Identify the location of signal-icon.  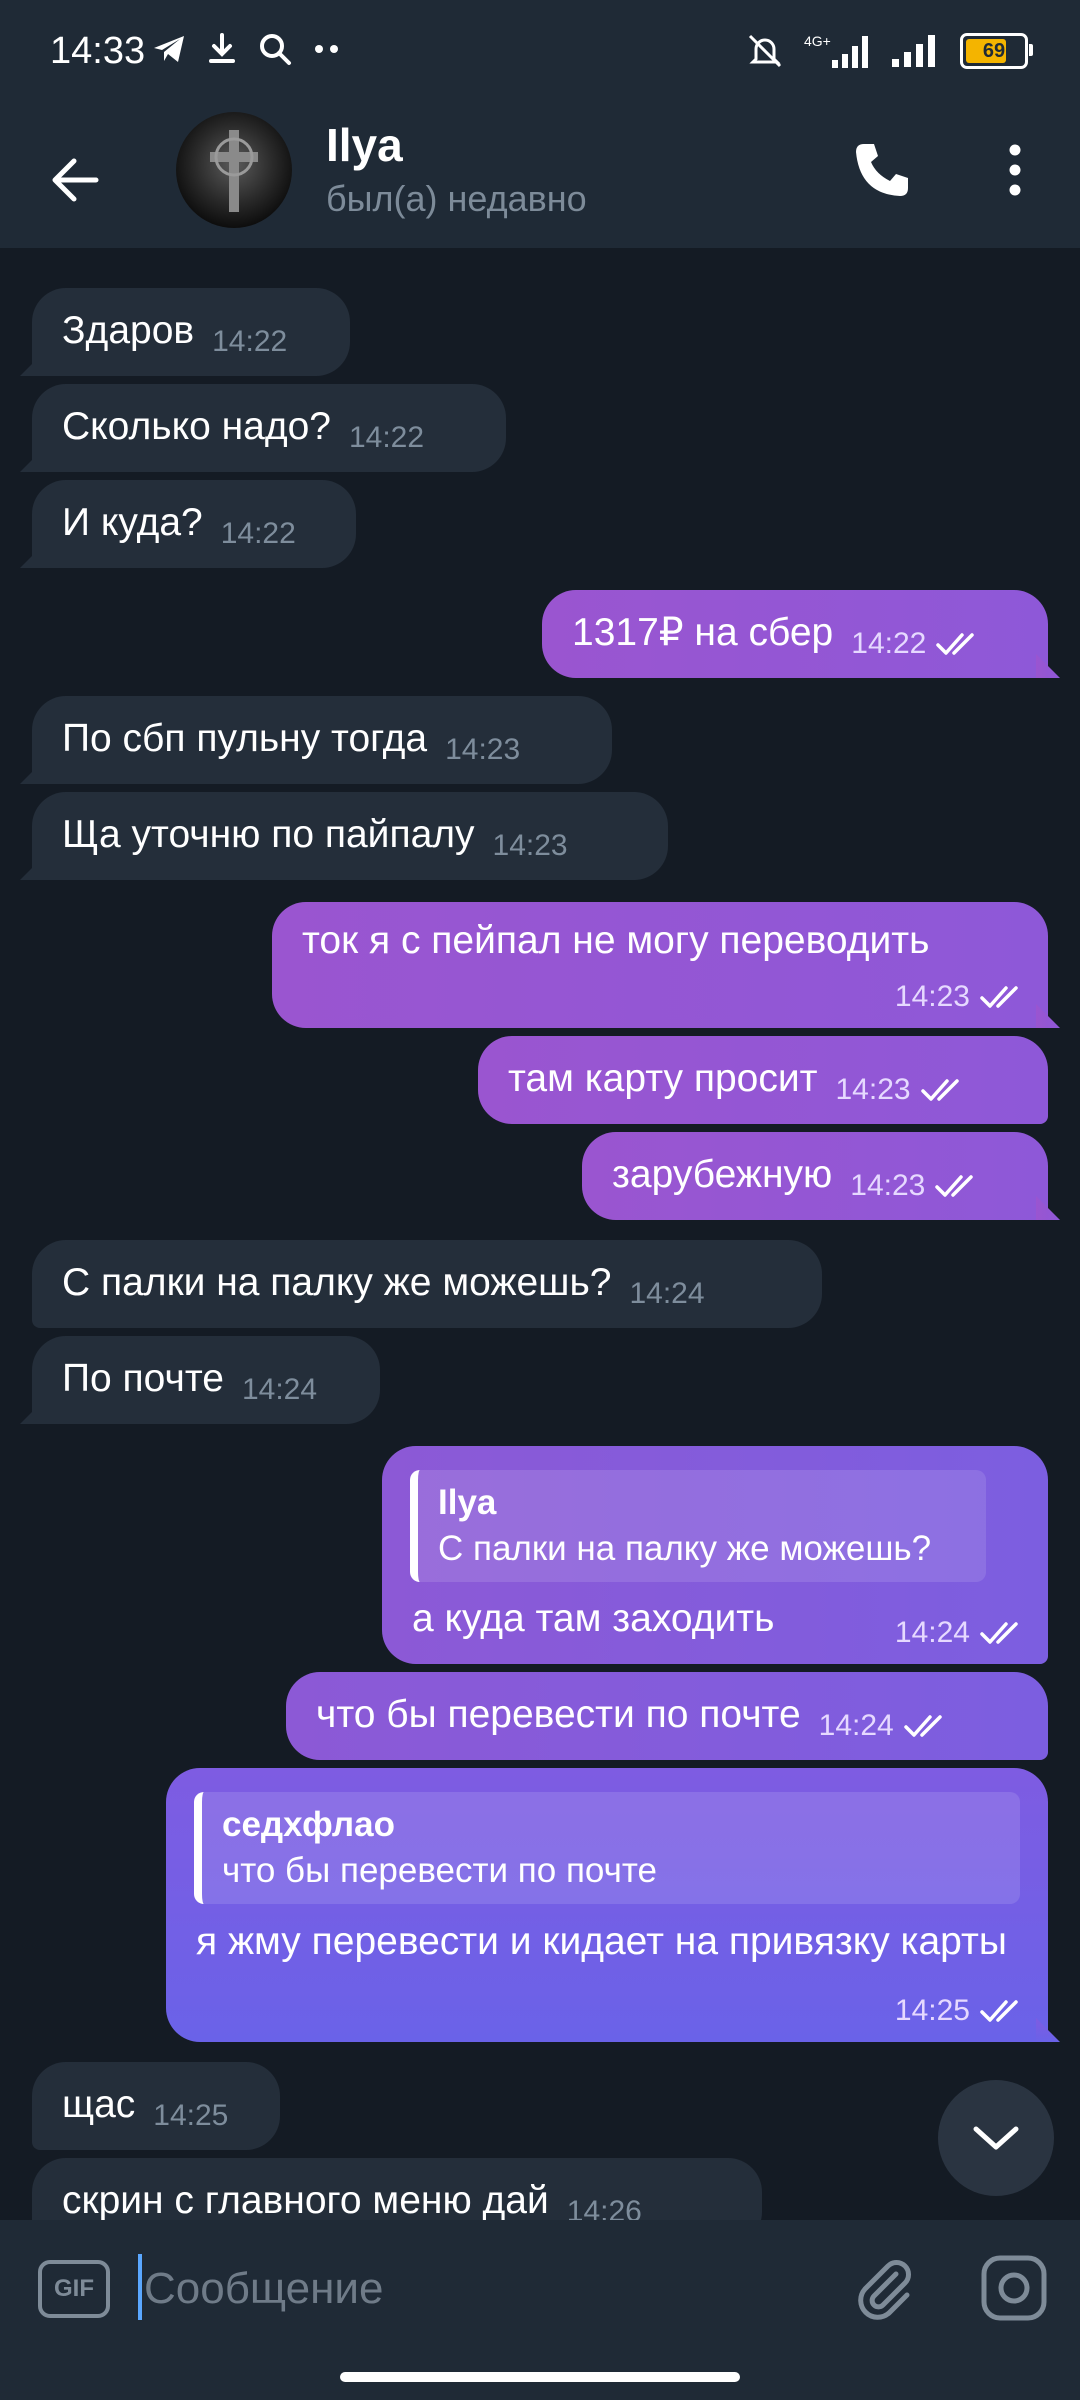
(913, 51).